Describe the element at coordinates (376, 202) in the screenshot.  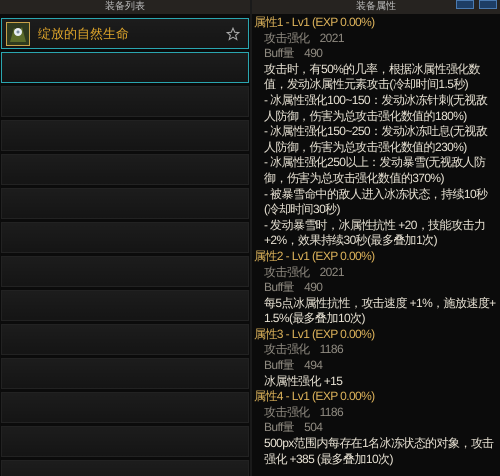
I see `effect-text: - 被暴雪命中的敌人进入冰冻状态，持续10秒(冷却时间30秒)` at that location.